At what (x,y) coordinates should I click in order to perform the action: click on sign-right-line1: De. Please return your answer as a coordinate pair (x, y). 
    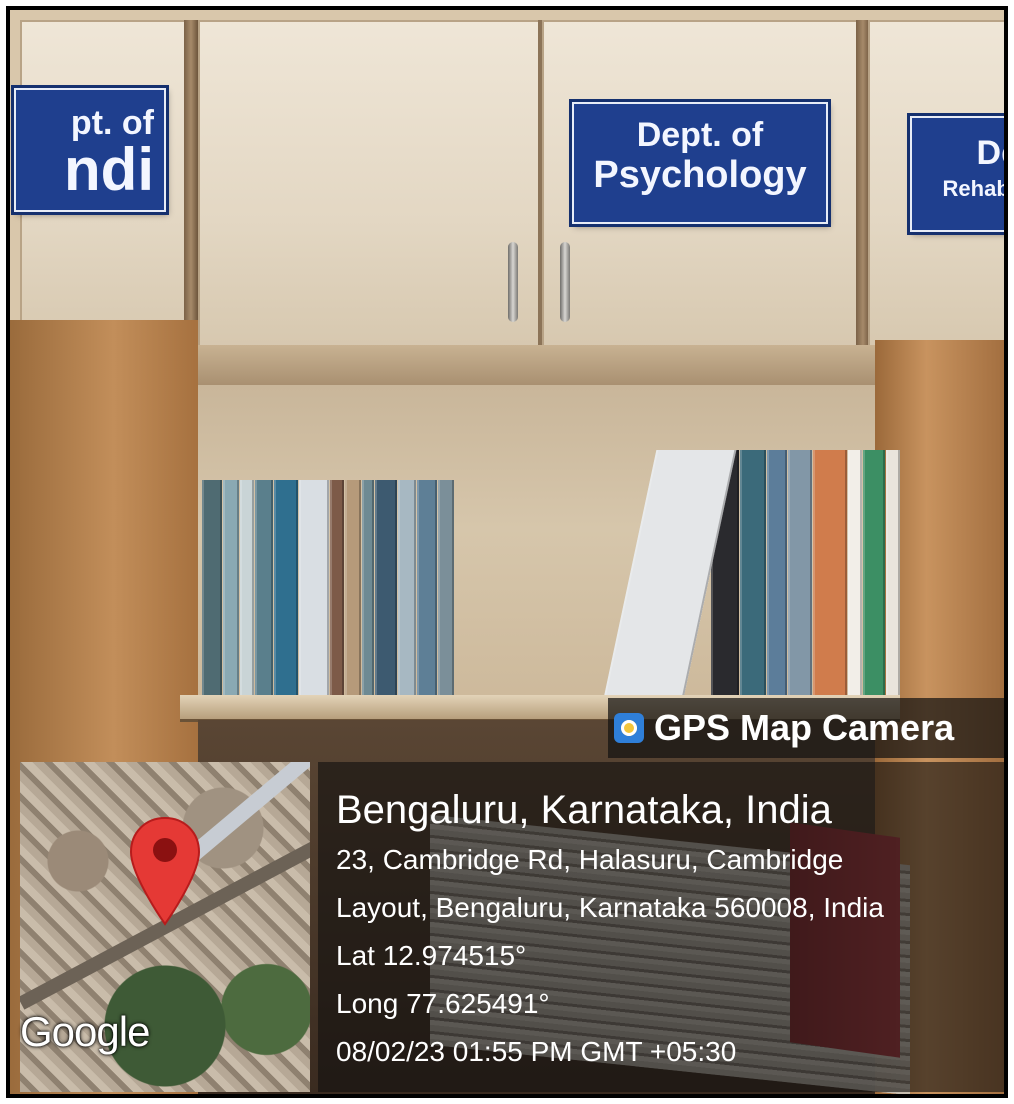
    Looking at the image, I should click on (990, 153).